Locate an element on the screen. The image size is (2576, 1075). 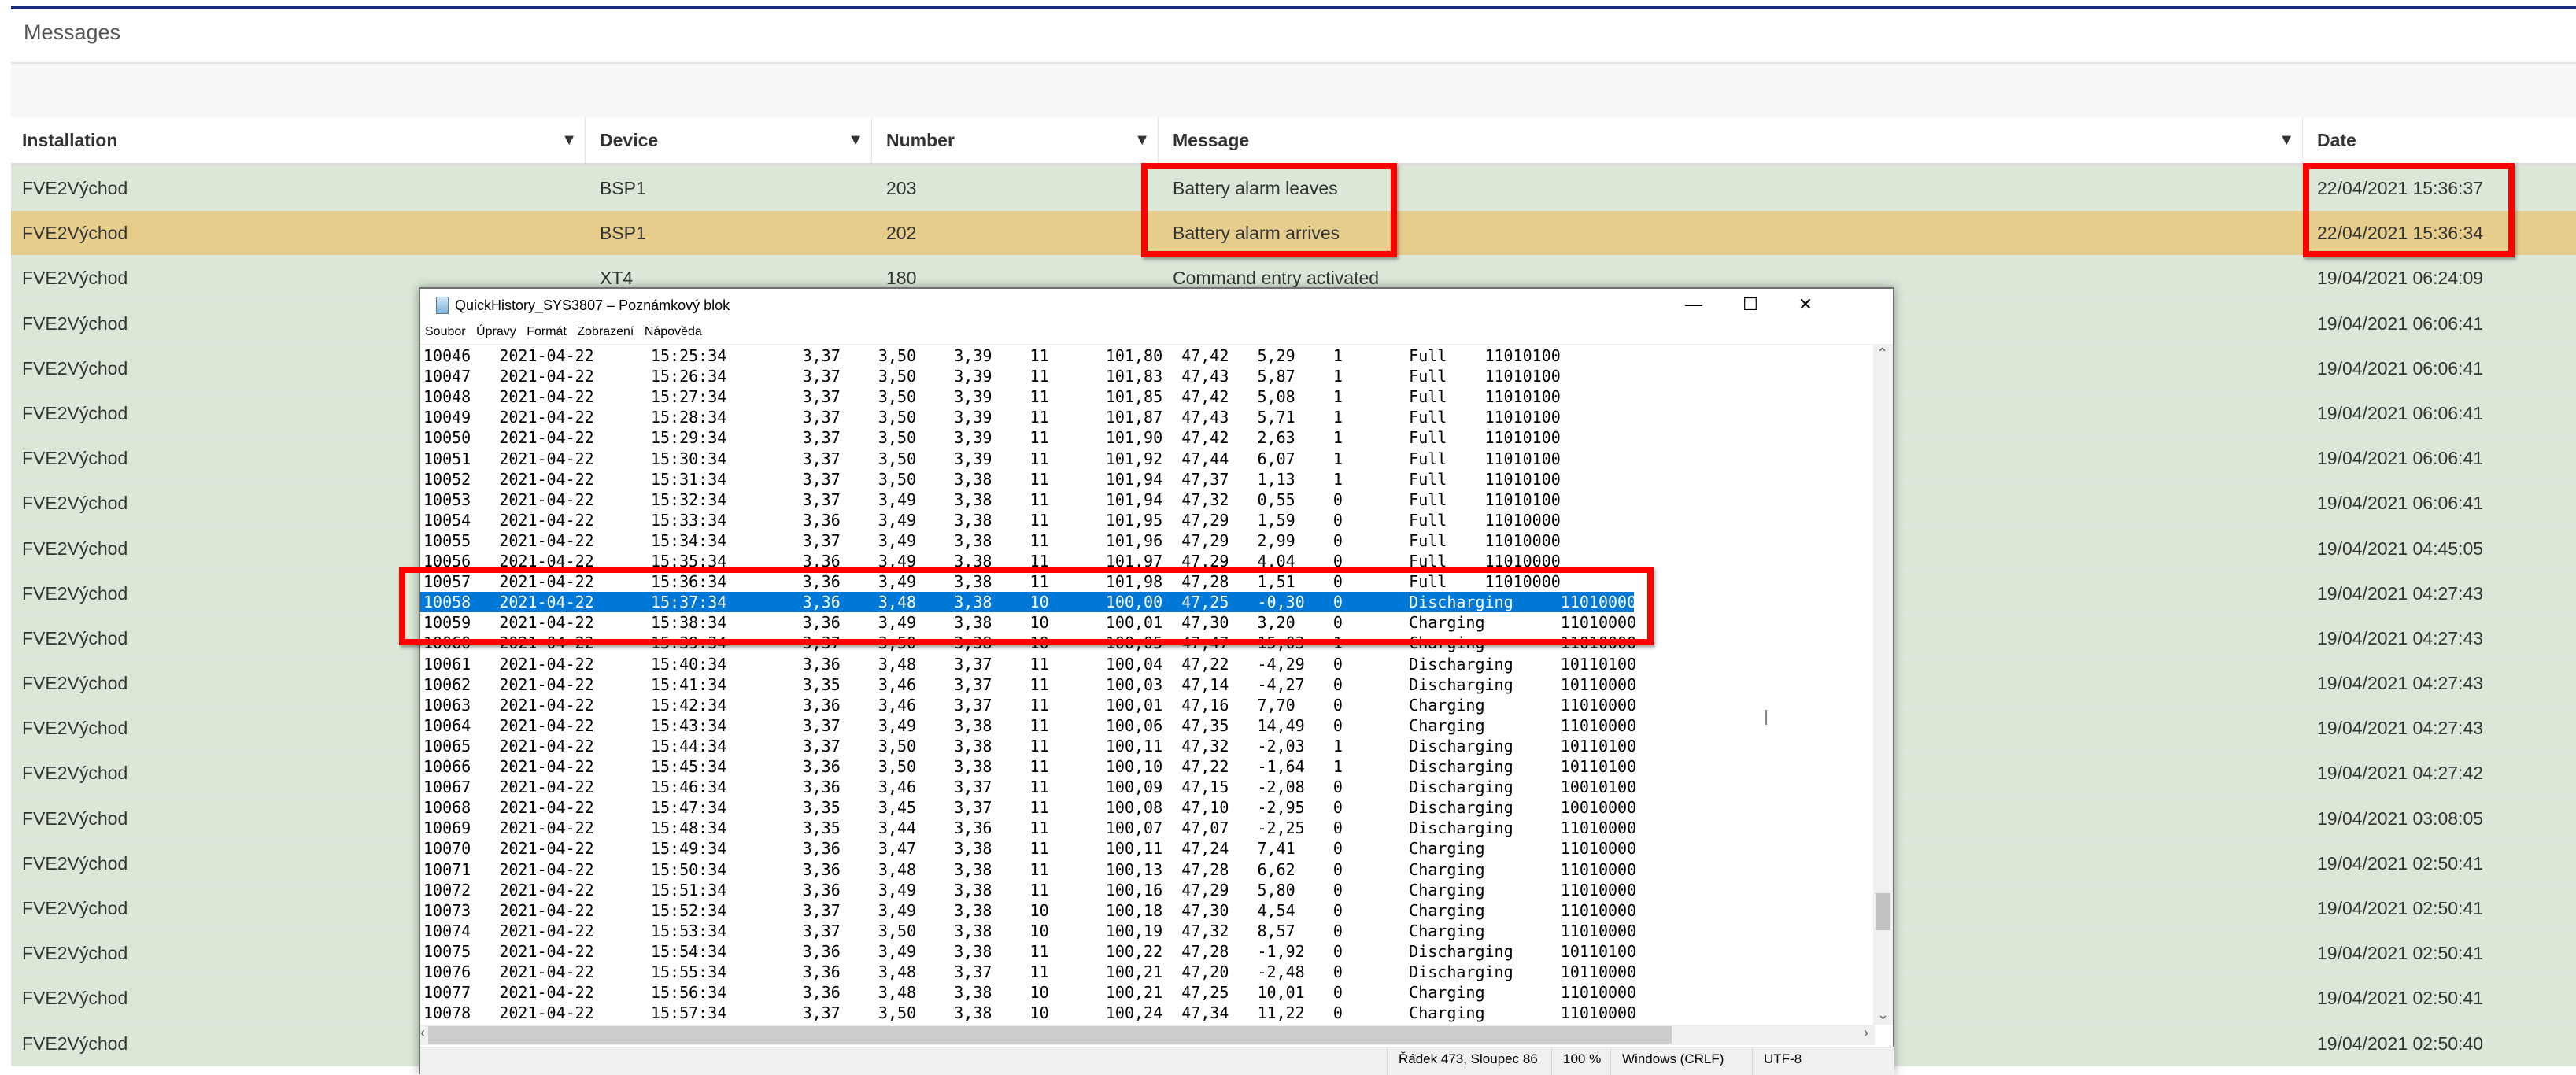
menu-napoveda: Nápověda is located at coordinates (673, 332).